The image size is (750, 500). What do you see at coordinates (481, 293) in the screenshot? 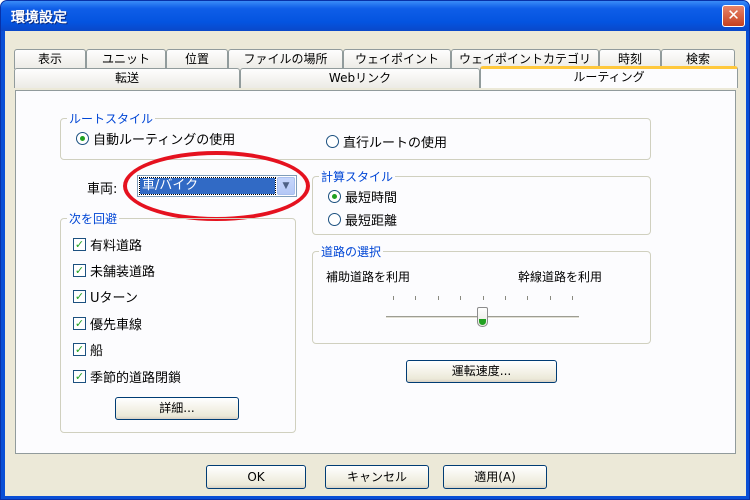
I see `road-selection-group: 道路の選択 補助道路を利用 幹線道路を利用` at bounding box center [481, 293].